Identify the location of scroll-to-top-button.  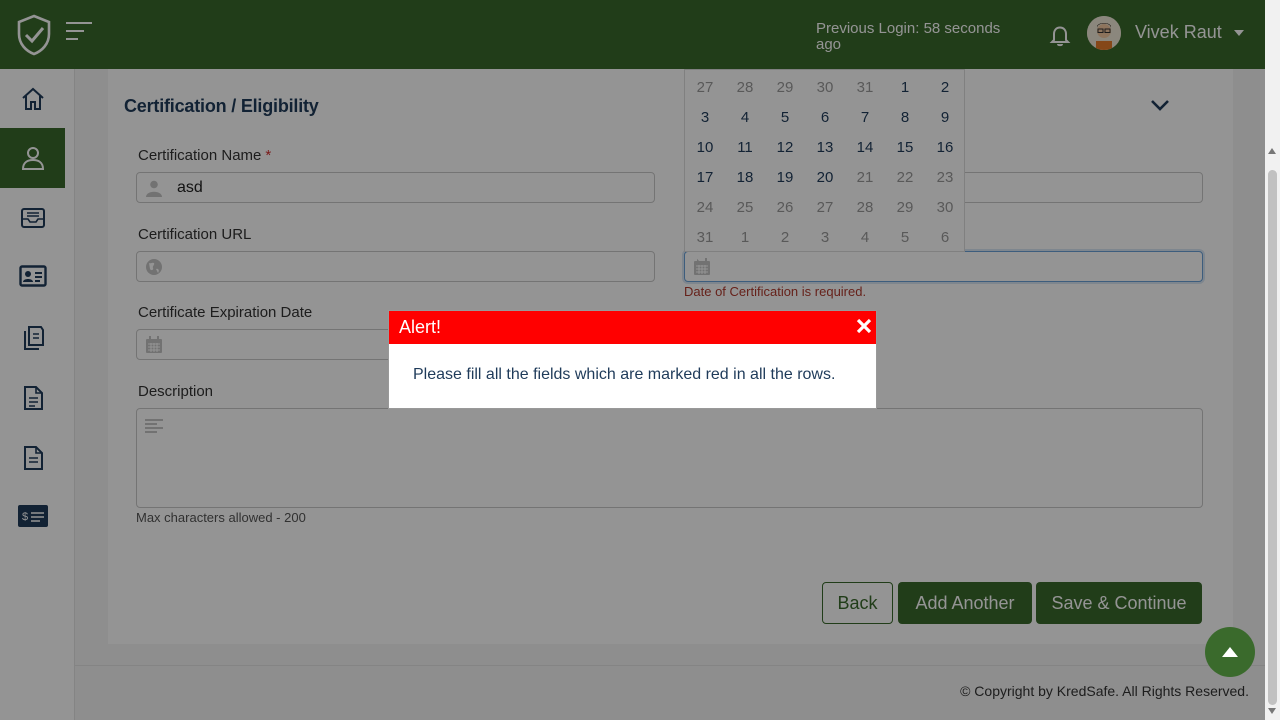
(1230, 652).